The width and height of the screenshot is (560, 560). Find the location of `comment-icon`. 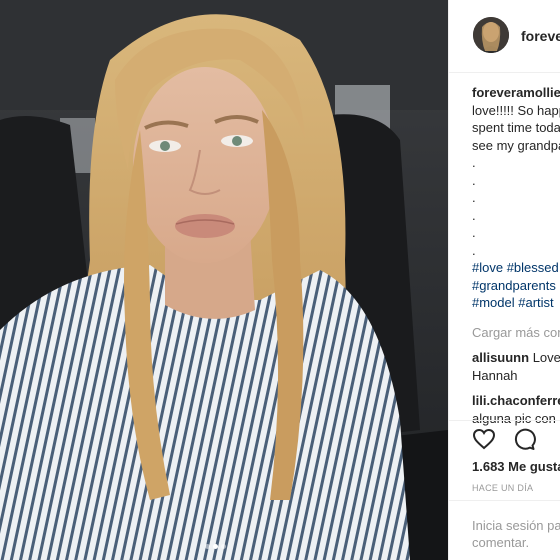

comment-icon is located at coordinates (524, 439).